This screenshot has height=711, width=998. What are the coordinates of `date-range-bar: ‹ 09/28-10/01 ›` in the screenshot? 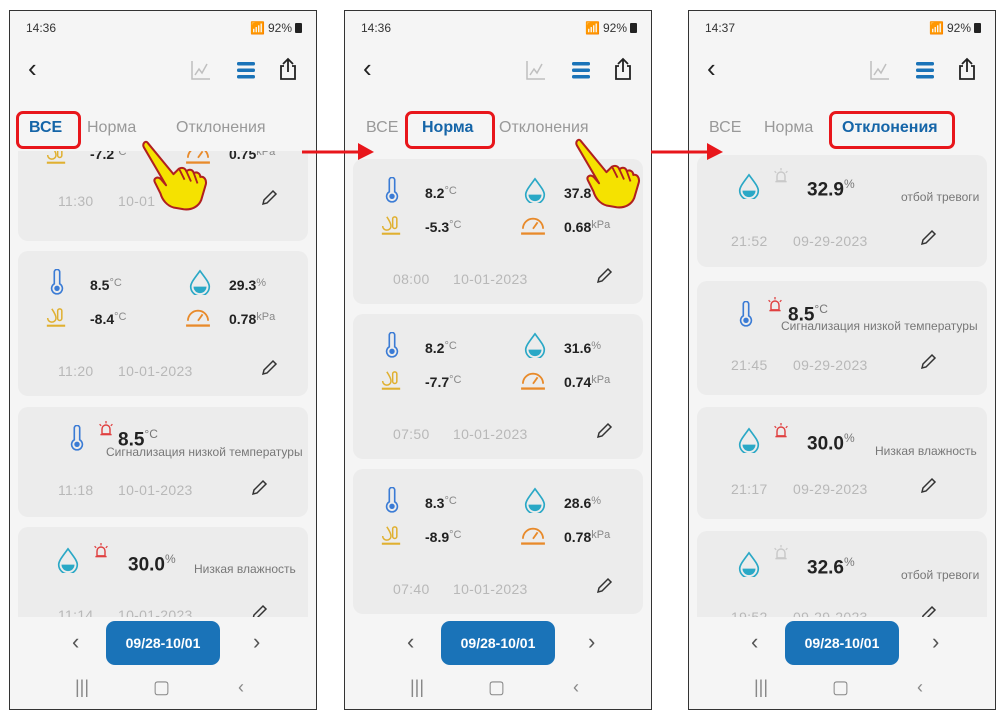 It's located at (163, 643).